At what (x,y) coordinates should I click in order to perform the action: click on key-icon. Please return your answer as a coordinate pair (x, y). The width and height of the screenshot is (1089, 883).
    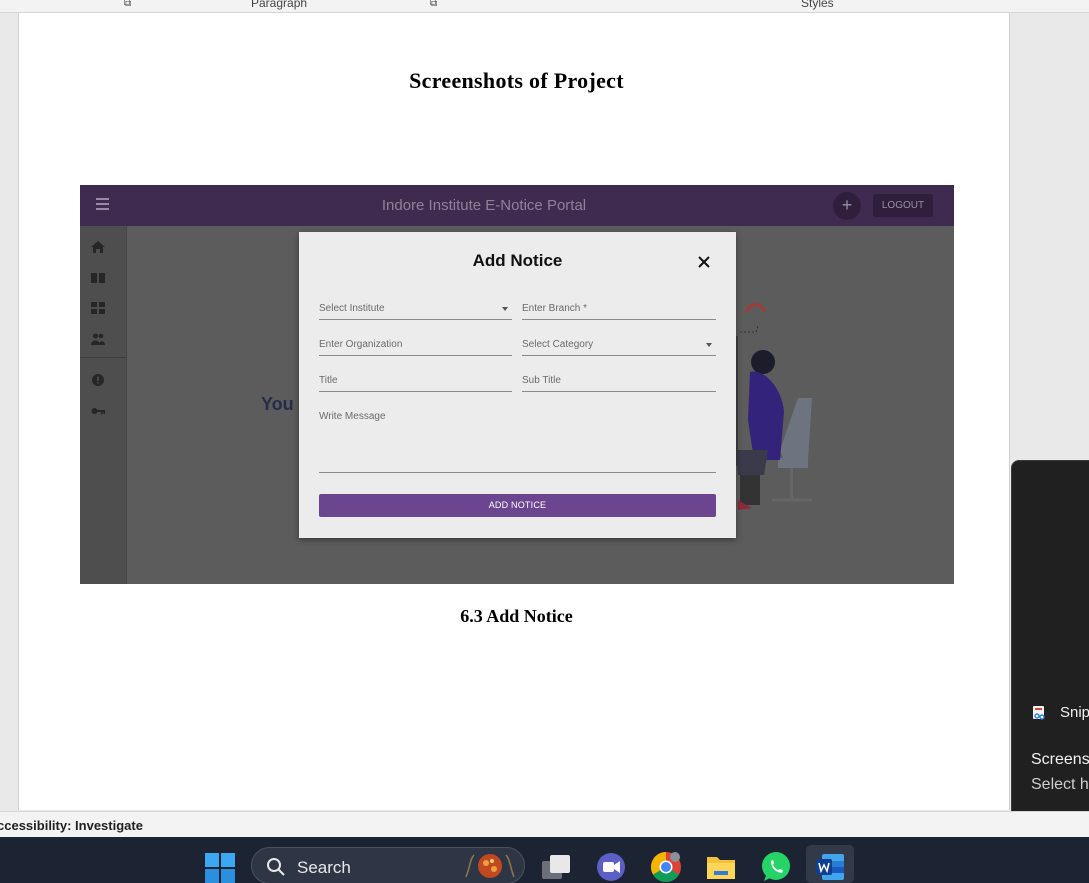
    Looking at the image, I should click on (98, 411).